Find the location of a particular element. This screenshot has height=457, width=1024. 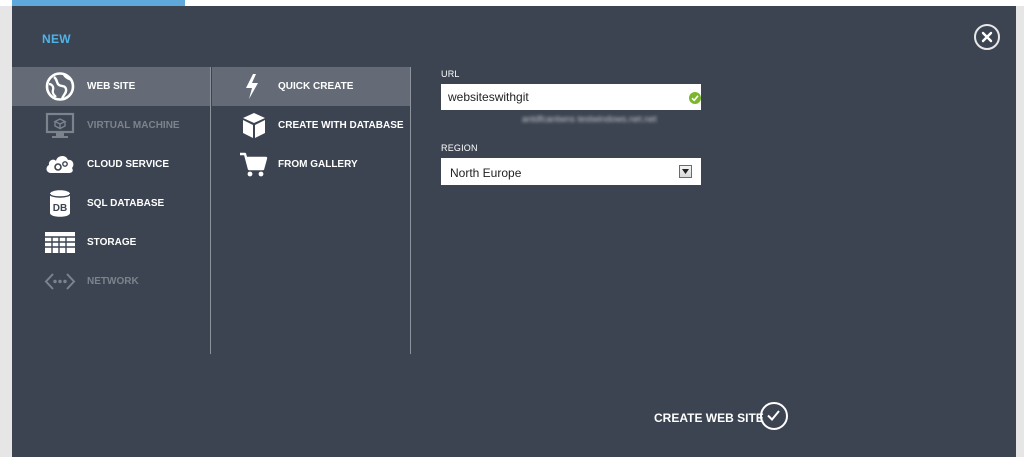

category-storage: STORAGE is located at coordinates (111, 242).